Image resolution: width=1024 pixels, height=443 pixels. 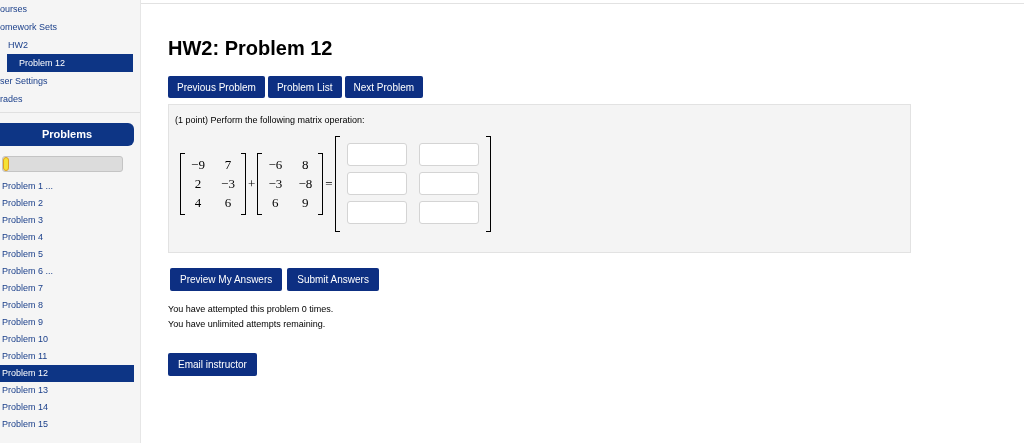 What do you see at coordinates (67, 390) in the screenshot?
I see `problem-link: Problem 13` at bounding box center [67, 390].